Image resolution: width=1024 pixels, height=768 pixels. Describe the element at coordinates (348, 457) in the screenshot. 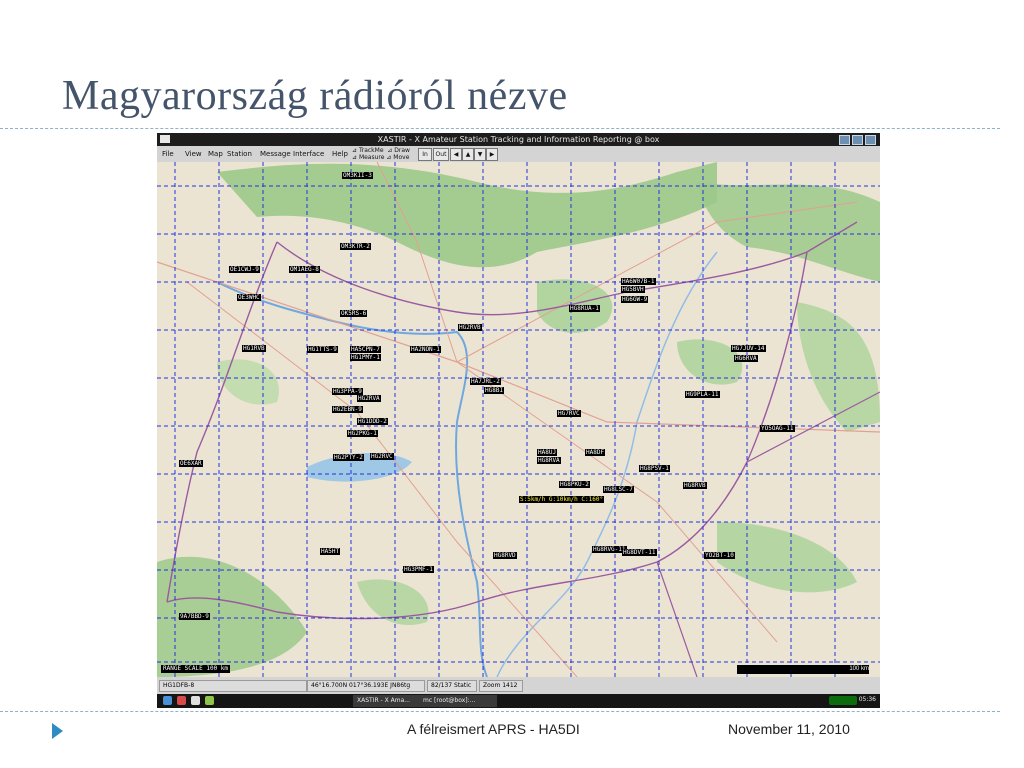

I see `station-label: HG2PTY-2` at that location.